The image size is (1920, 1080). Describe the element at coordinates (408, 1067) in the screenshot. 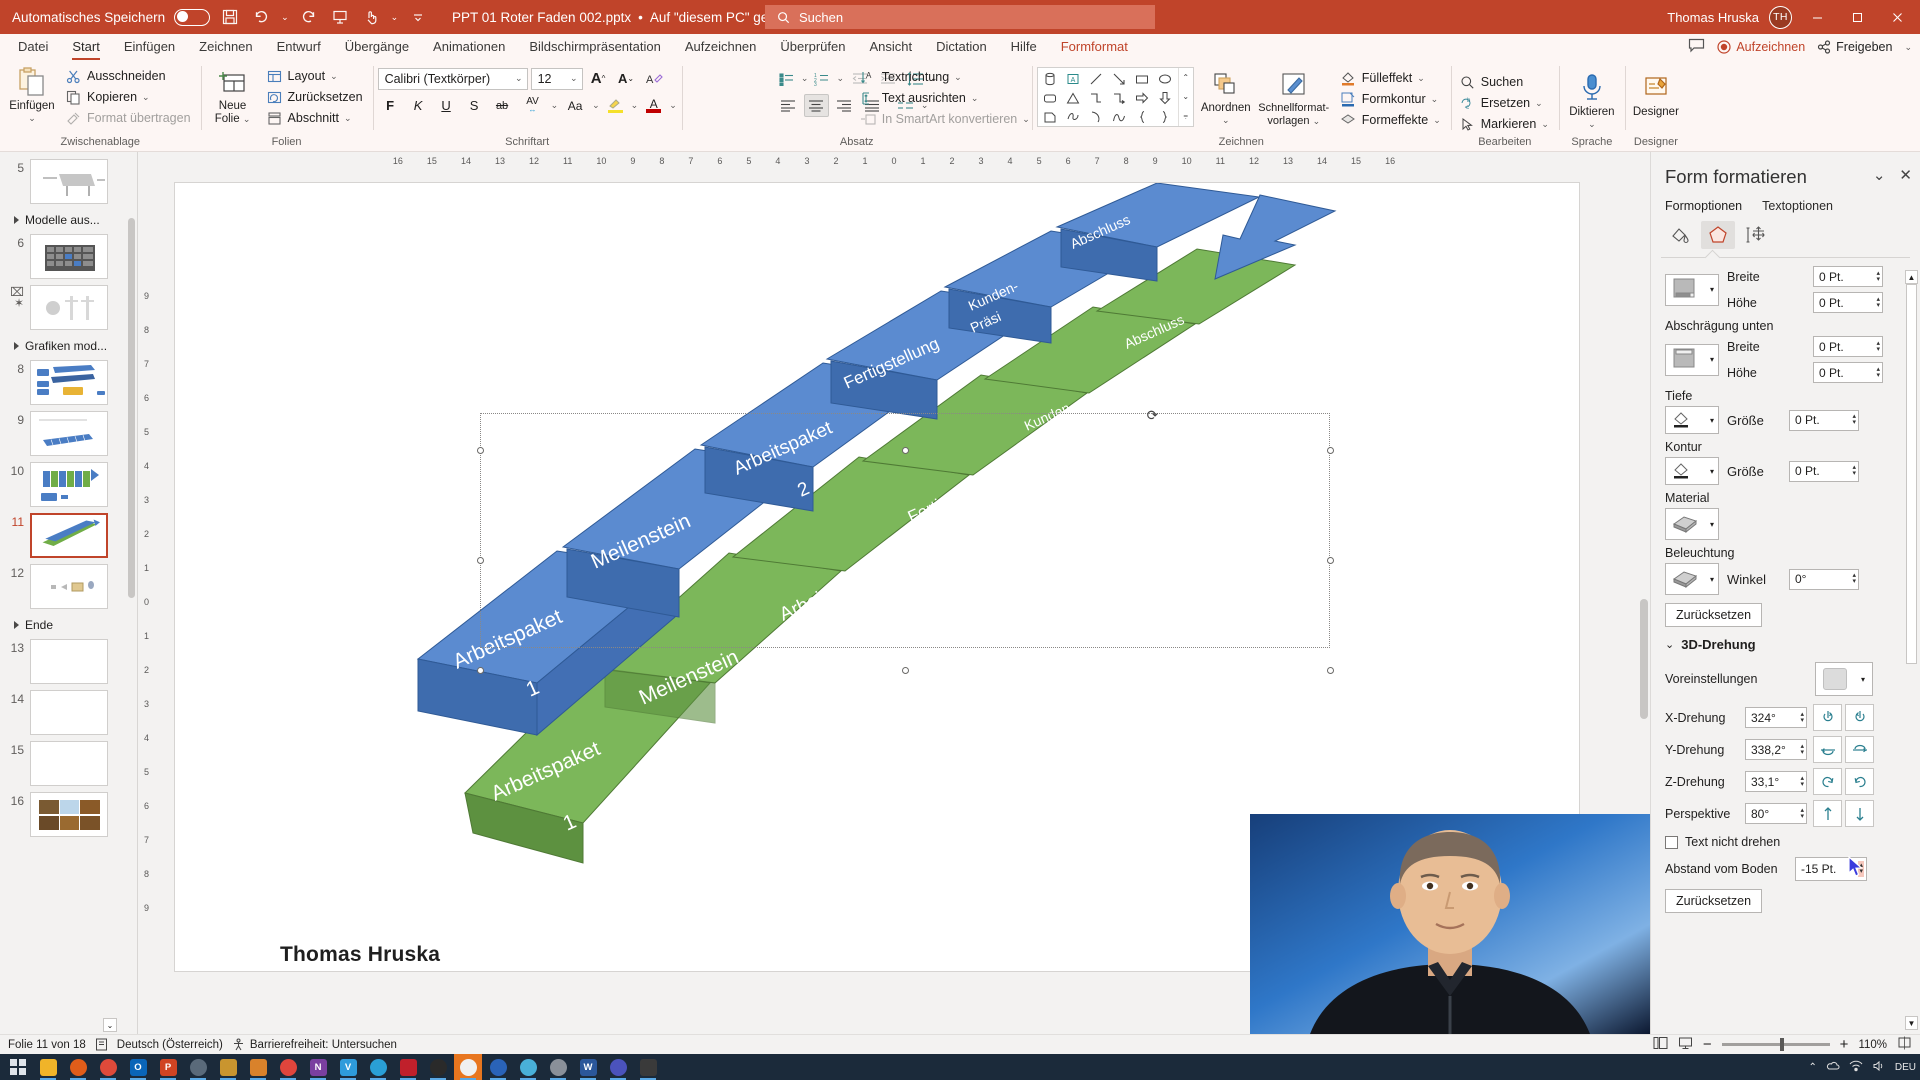

I see `taskbar-acrobat` at that location.